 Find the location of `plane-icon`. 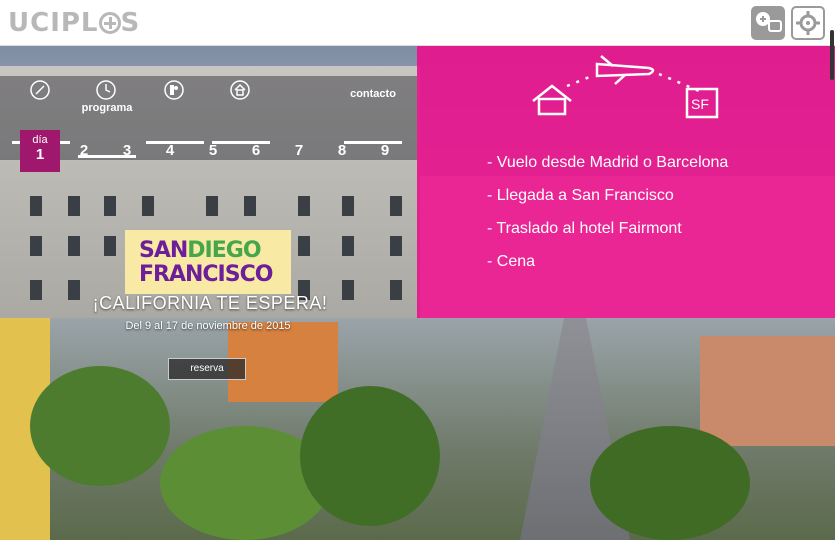

plane-icon is located at coordinates (625, 70).